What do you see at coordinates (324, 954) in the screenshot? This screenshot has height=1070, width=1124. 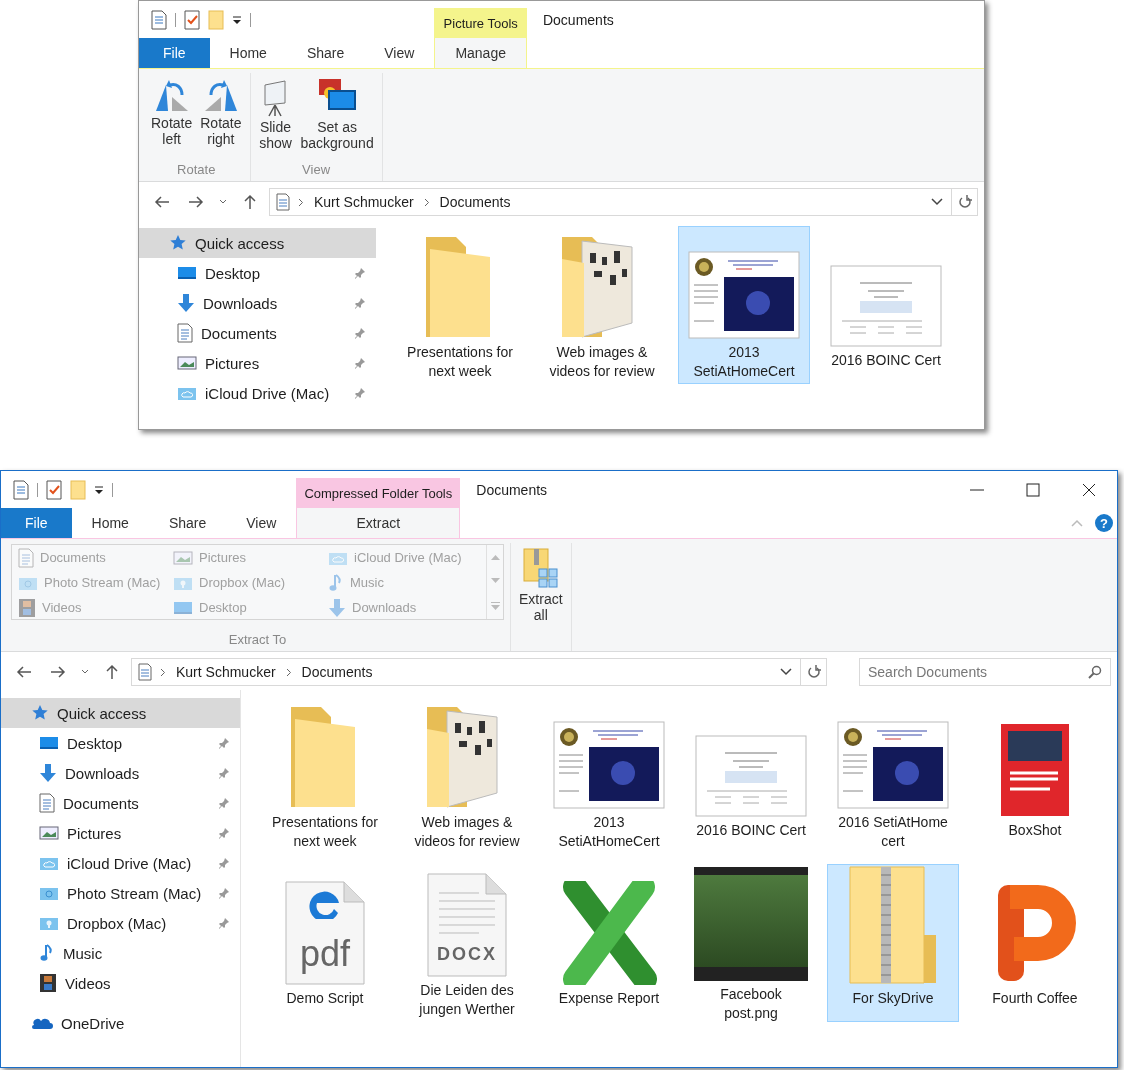 I see `file-type-label: pdf` at bounding box center [324, 954].